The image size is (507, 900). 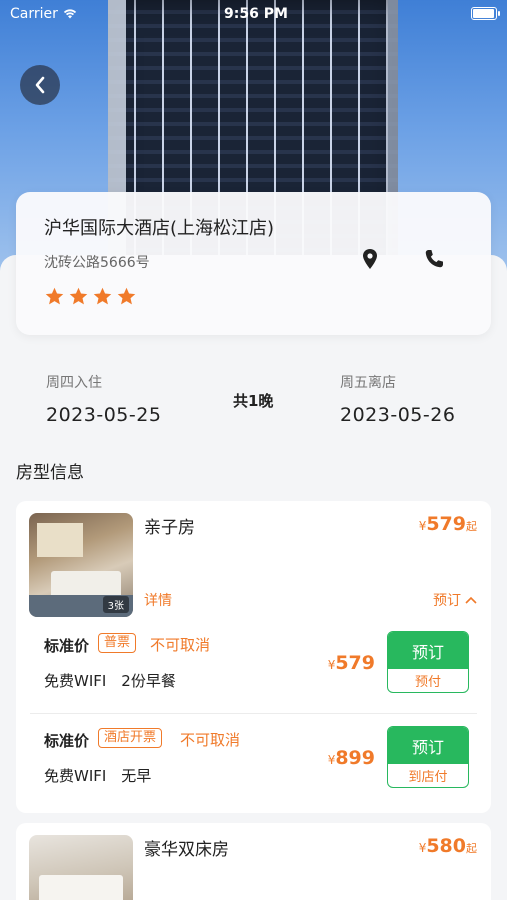 I want to click on star-rating, so click(x=90, y=296).